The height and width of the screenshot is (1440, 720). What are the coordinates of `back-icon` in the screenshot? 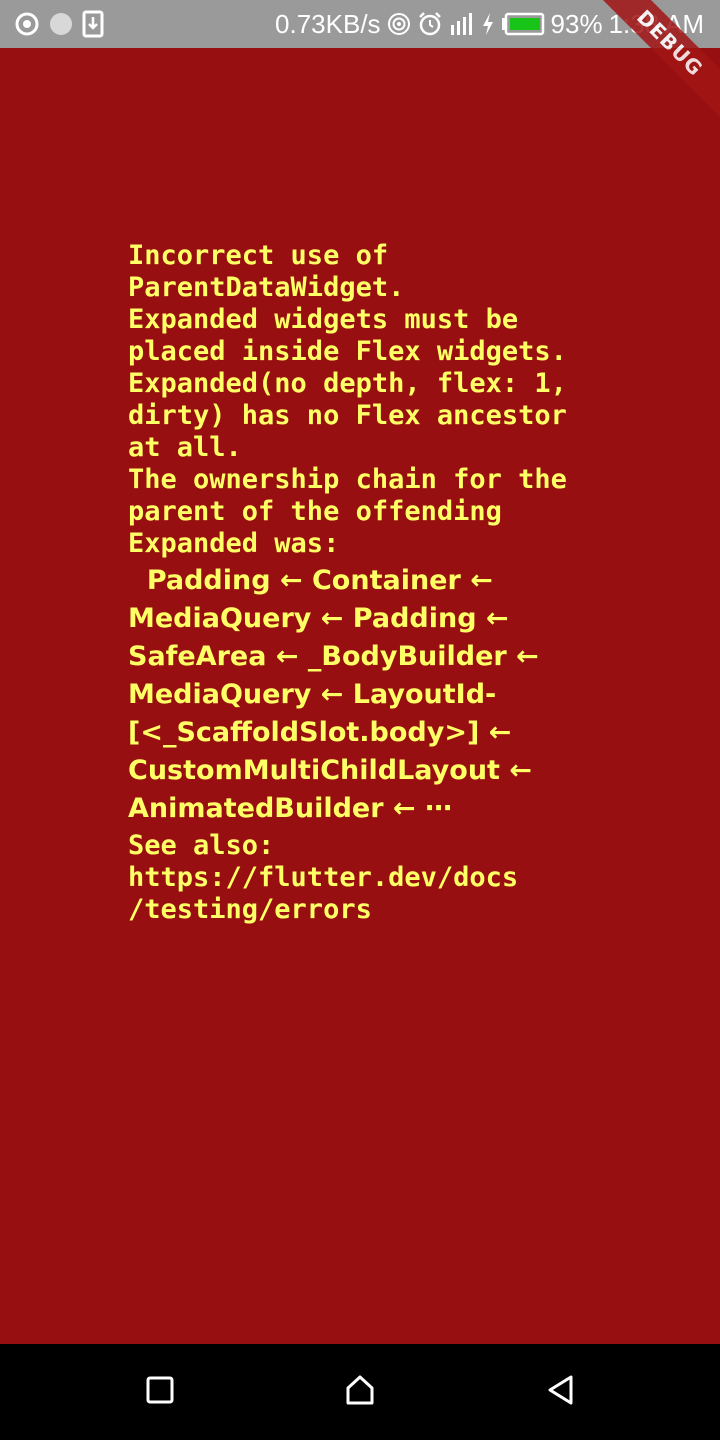 It's located at (560, 1392).